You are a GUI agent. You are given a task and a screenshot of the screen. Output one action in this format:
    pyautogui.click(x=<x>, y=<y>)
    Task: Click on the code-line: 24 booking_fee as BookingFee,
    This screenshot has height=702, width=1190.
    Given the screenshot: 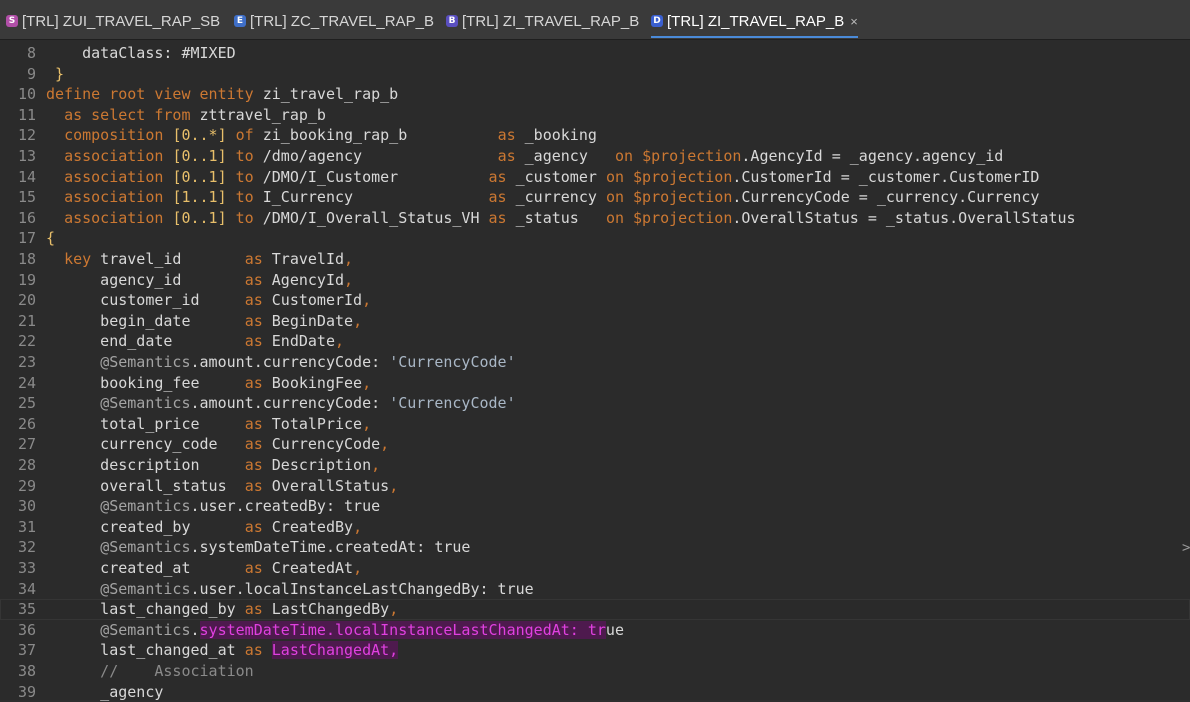 What is the action you would take?
    pyautogui.click(x=595, y=383)
    